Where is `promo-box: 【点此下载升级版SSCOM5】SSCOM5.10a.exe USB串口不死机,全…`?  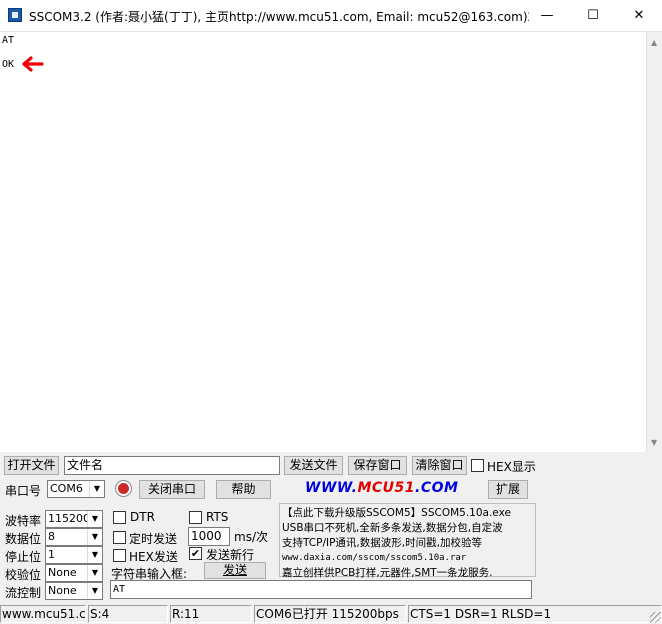
promo-box: 【点此下载升级版SSCOM5】SSCOM5.10a.exe USB串口不死机,全… is located at coordinates (407, 541).